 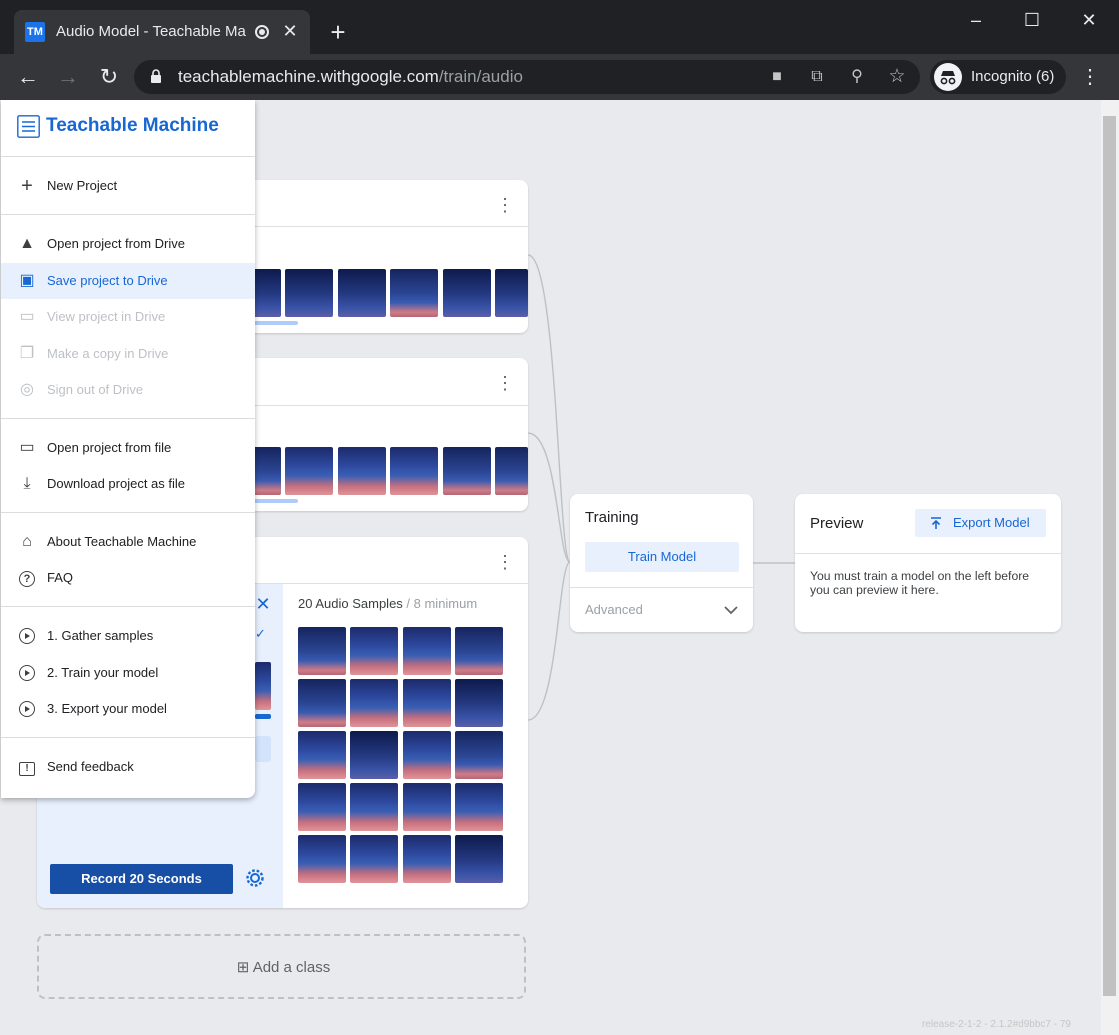 What do you see at coordinates (128, 317) in the screenshot?
I see `menu-item-view-drive: ▭ View project in Drive` at bounding box center [128, 317].